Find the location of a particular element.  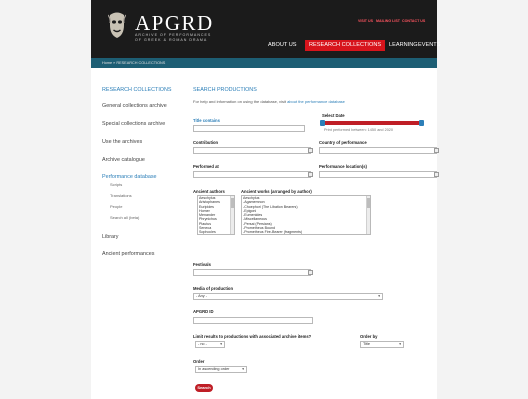

sidebar-item-ancient-performances: Ancient performances is located at coordinates (128, 254).